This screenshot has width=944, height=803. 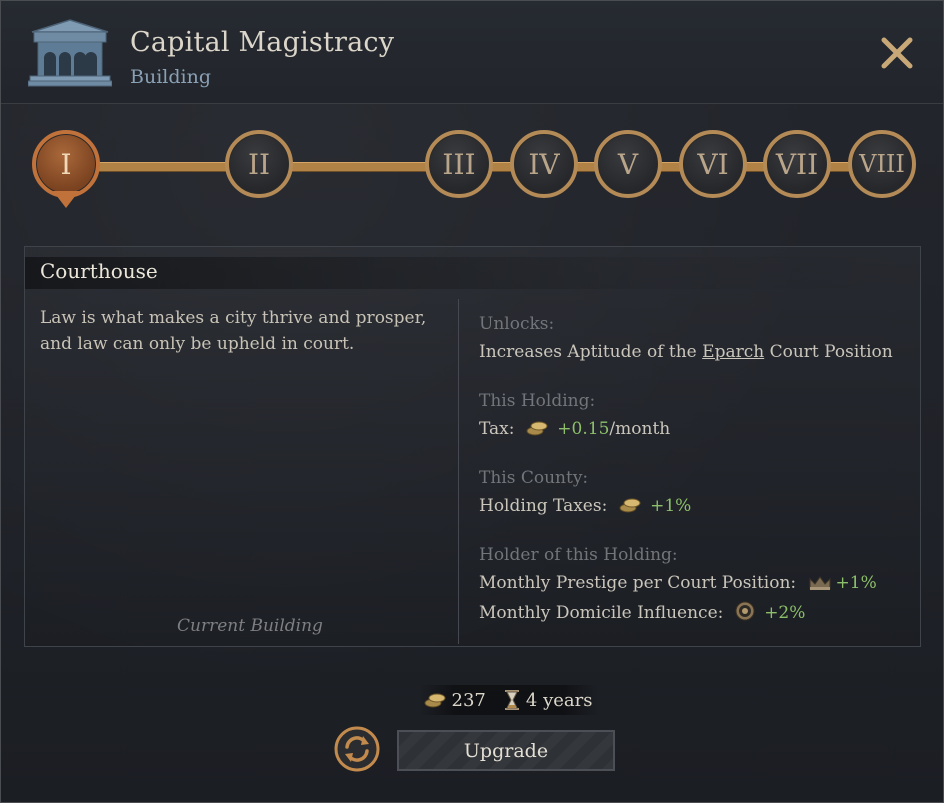 What do you see at coordinates (170, 77) in the screenshot?
I see `window-subtitle: Building` at bounding box center [170, 77].